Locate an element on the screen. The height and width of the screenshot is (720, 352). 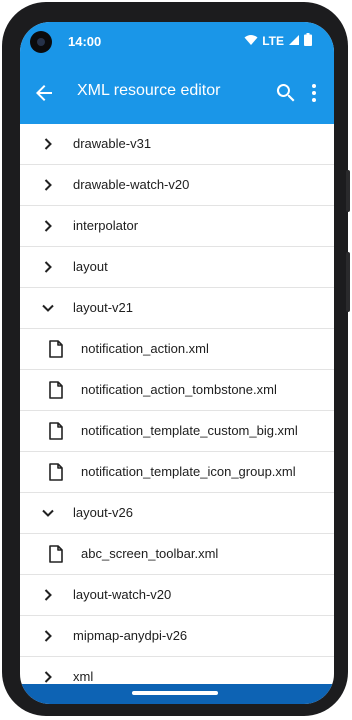
list-item-label: xml is located at coordinates (83, 676).